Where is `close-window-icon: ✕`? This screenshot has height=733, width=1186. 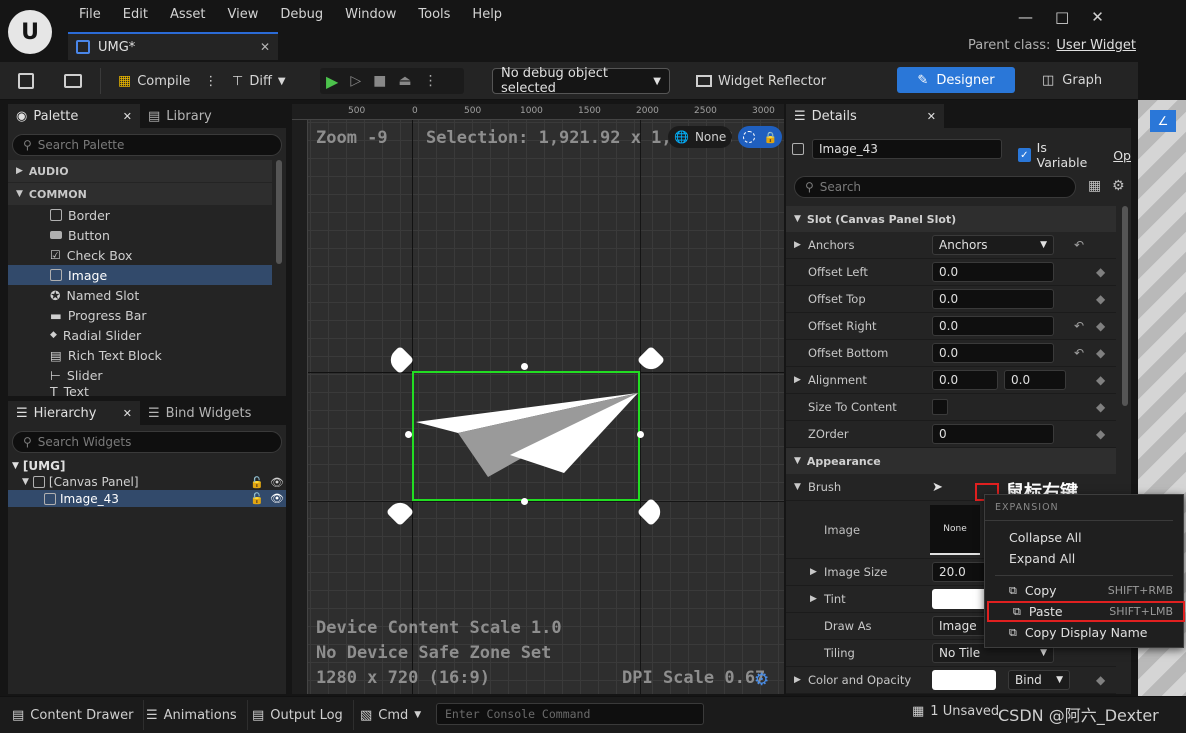 close-window-icon: ✕ is located at coordinates (1097, 17).